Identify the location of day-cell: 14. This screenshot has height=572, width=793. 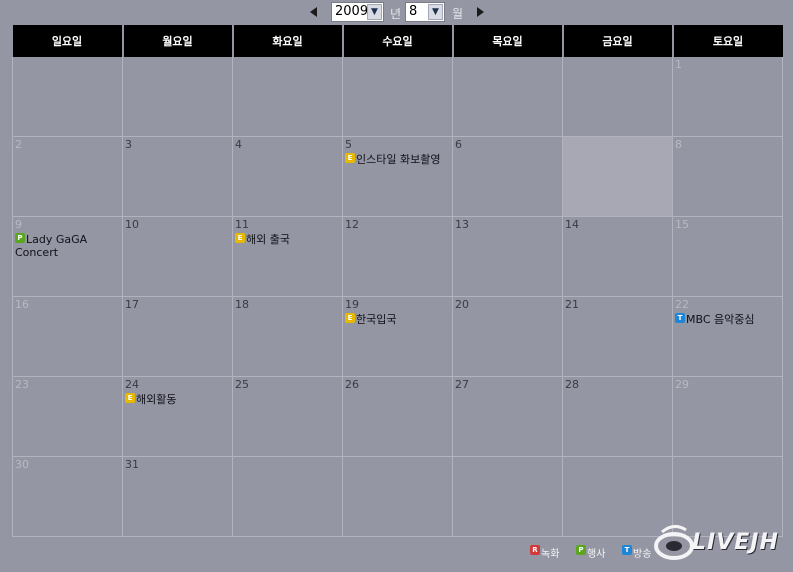
(617, 256).